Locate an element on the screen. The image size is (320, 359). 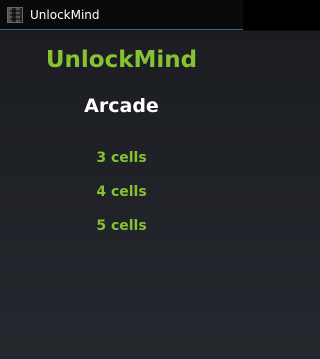
option-3-cells-button: 3 cells is located at coordinates (121, 158).